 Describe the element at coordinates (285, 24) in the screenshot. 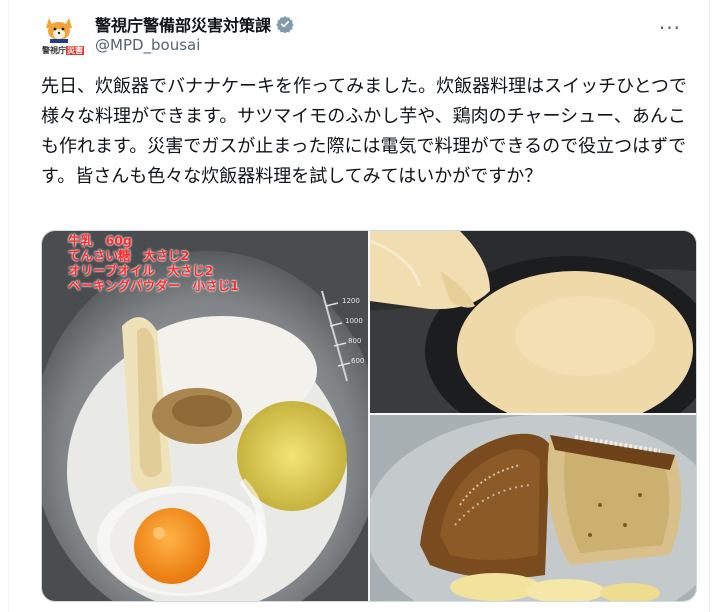

I see `verified-badge-icon` at that location.